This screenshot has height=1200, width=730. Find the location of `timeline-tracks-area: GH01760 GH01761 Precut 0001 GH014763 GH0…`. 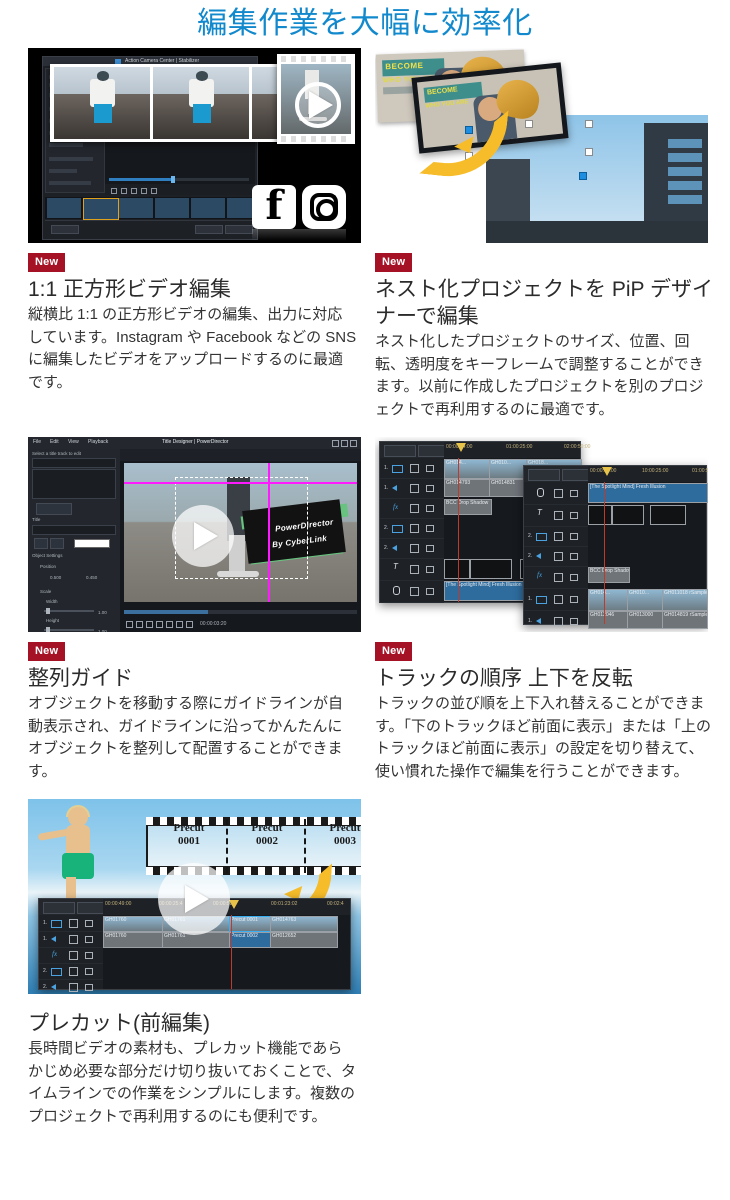

timeline-tracks-area: GH01760 GH01761 Precut 0001 GH014763 GH0… is located at coordinates (226, 952).